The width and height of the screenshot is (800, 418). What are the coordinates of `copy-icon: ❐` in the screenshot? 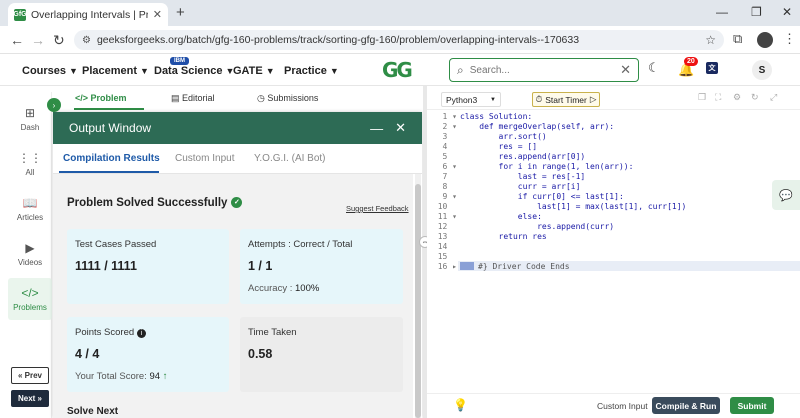 It's located at (702, 97).